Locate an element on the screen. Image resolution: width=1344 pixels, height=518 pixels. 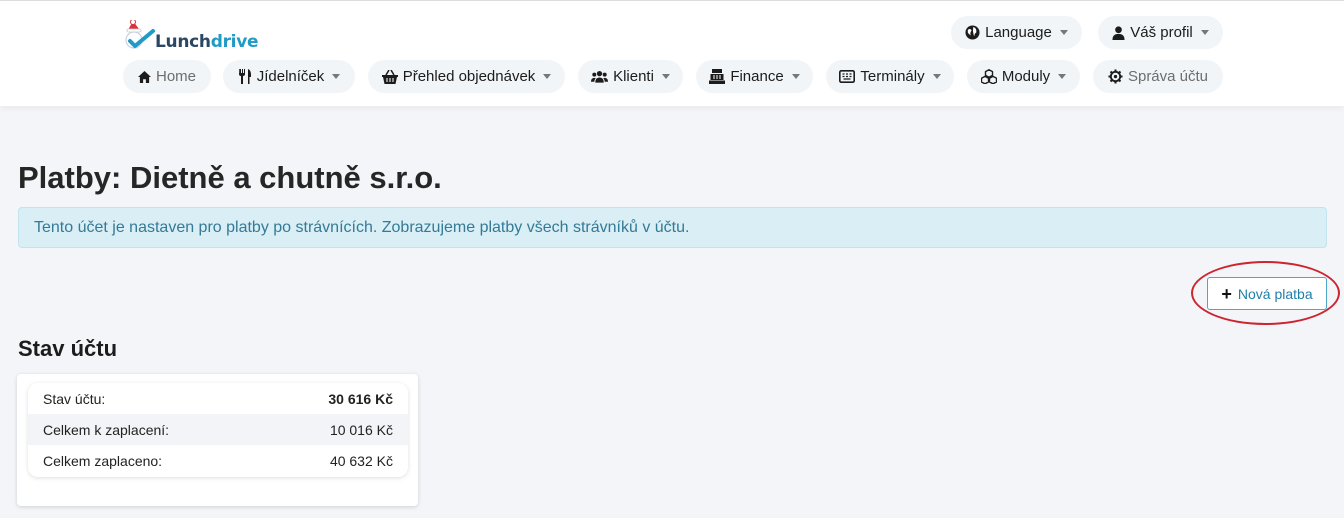
logo-text-lunch: Lunch is located at coordinates (183, 42).